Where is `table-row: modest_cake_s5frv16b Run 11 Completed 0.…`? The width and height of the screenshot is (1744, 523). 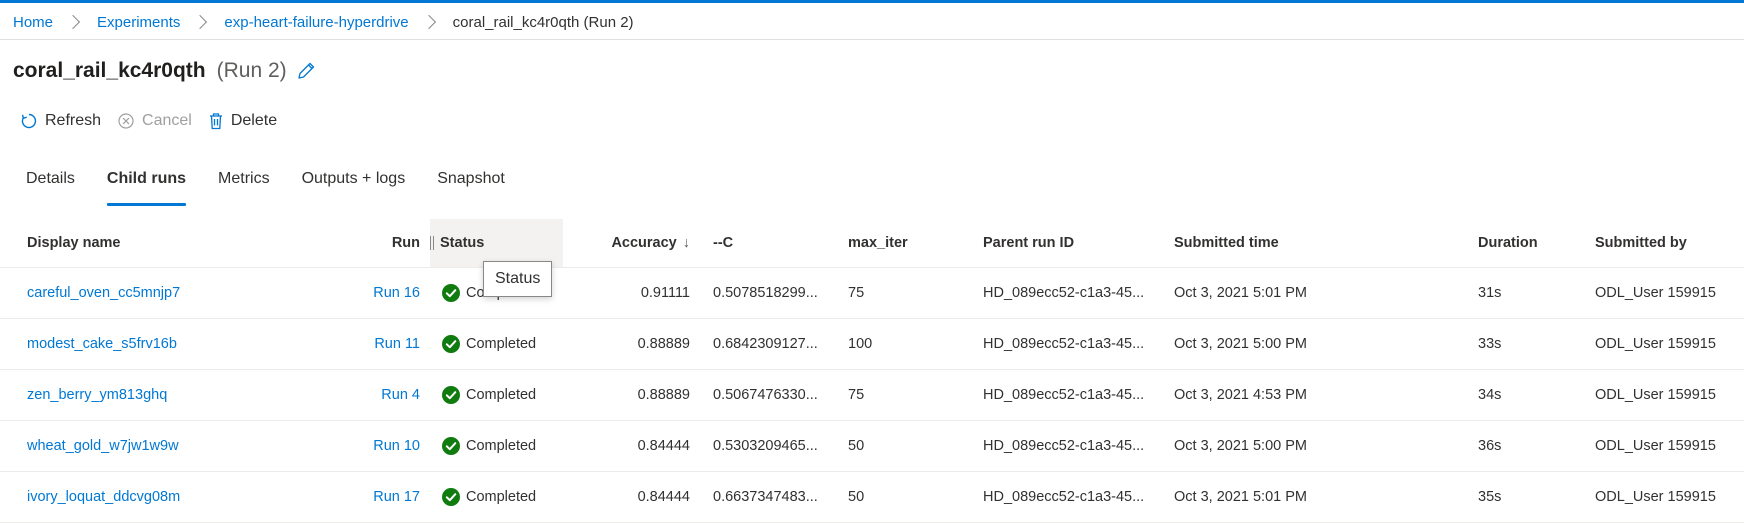 table-row: modest_cake_s5frv16b Run 11 Completed 0.… is located at coordinates (872, 344).